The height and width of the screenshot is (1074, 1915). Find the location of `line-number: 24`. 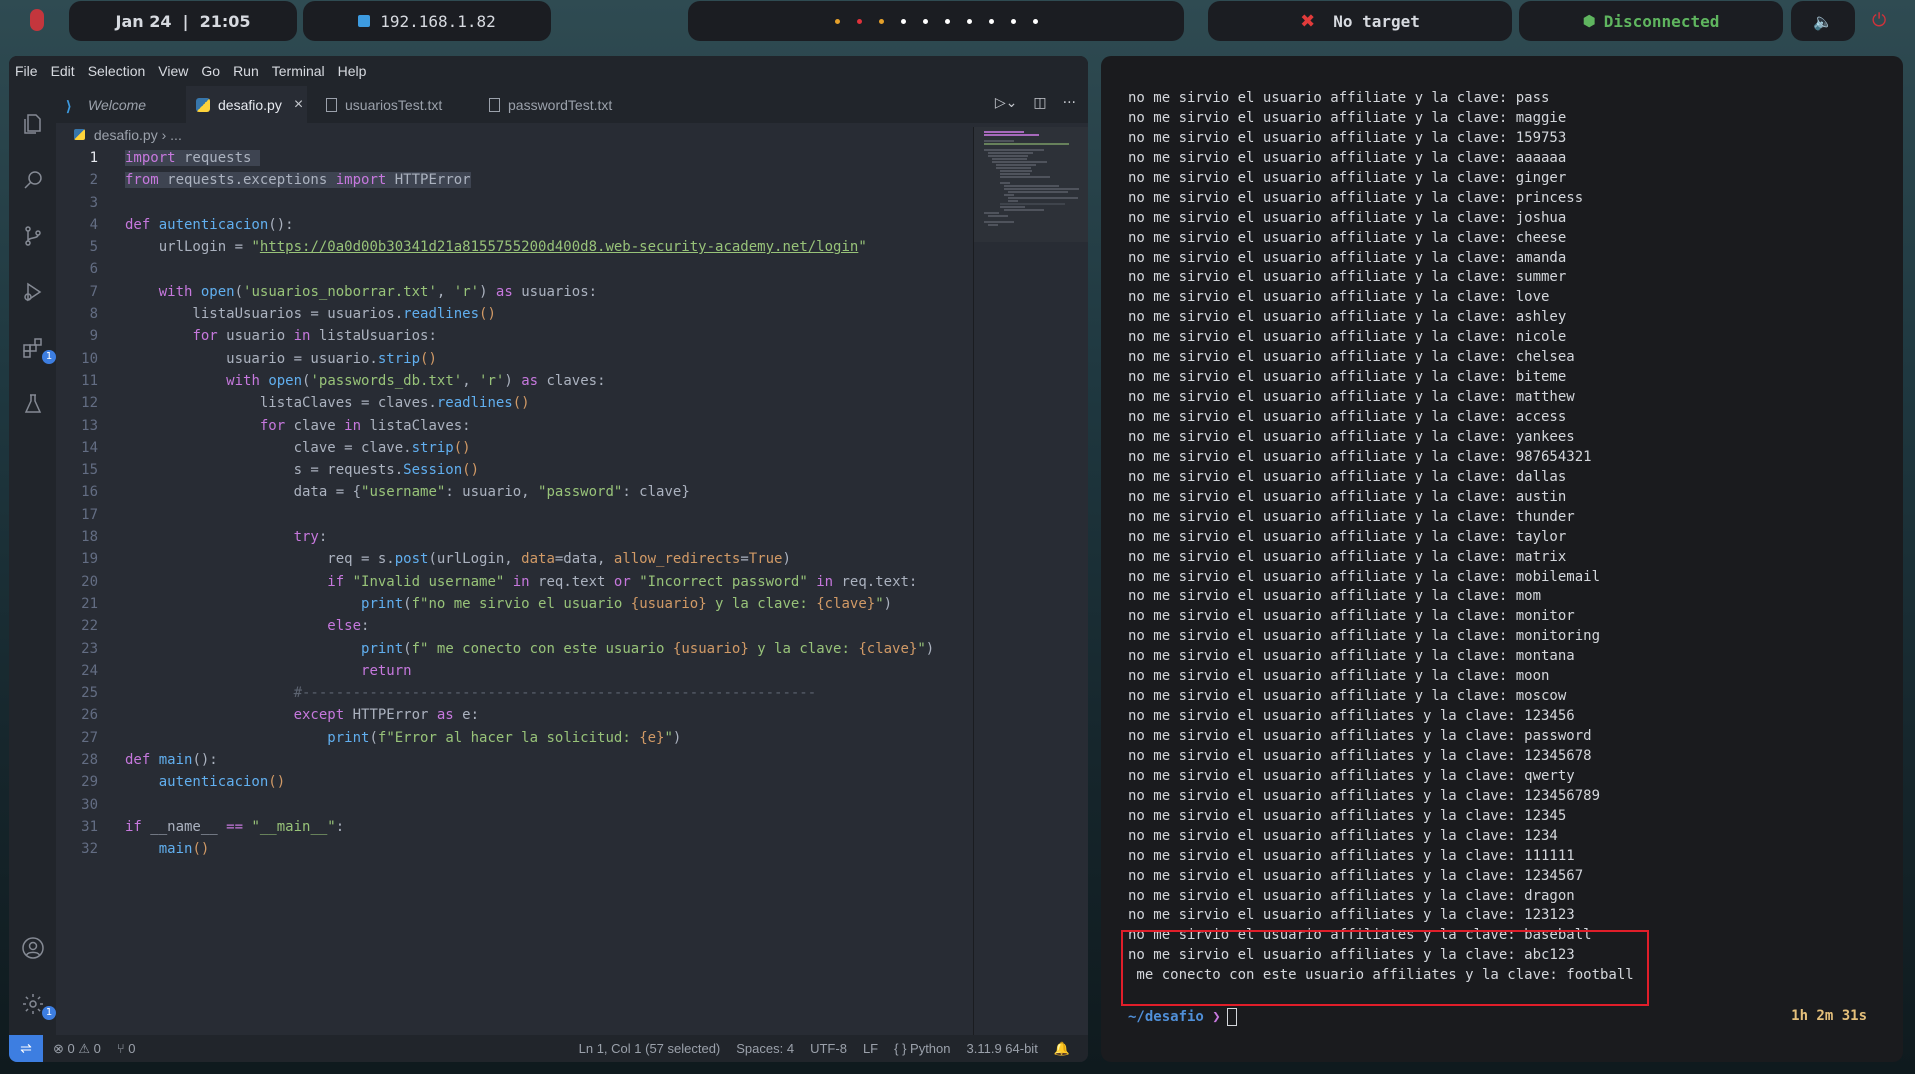

line-number: 24 is located at coordinates (89, 670).